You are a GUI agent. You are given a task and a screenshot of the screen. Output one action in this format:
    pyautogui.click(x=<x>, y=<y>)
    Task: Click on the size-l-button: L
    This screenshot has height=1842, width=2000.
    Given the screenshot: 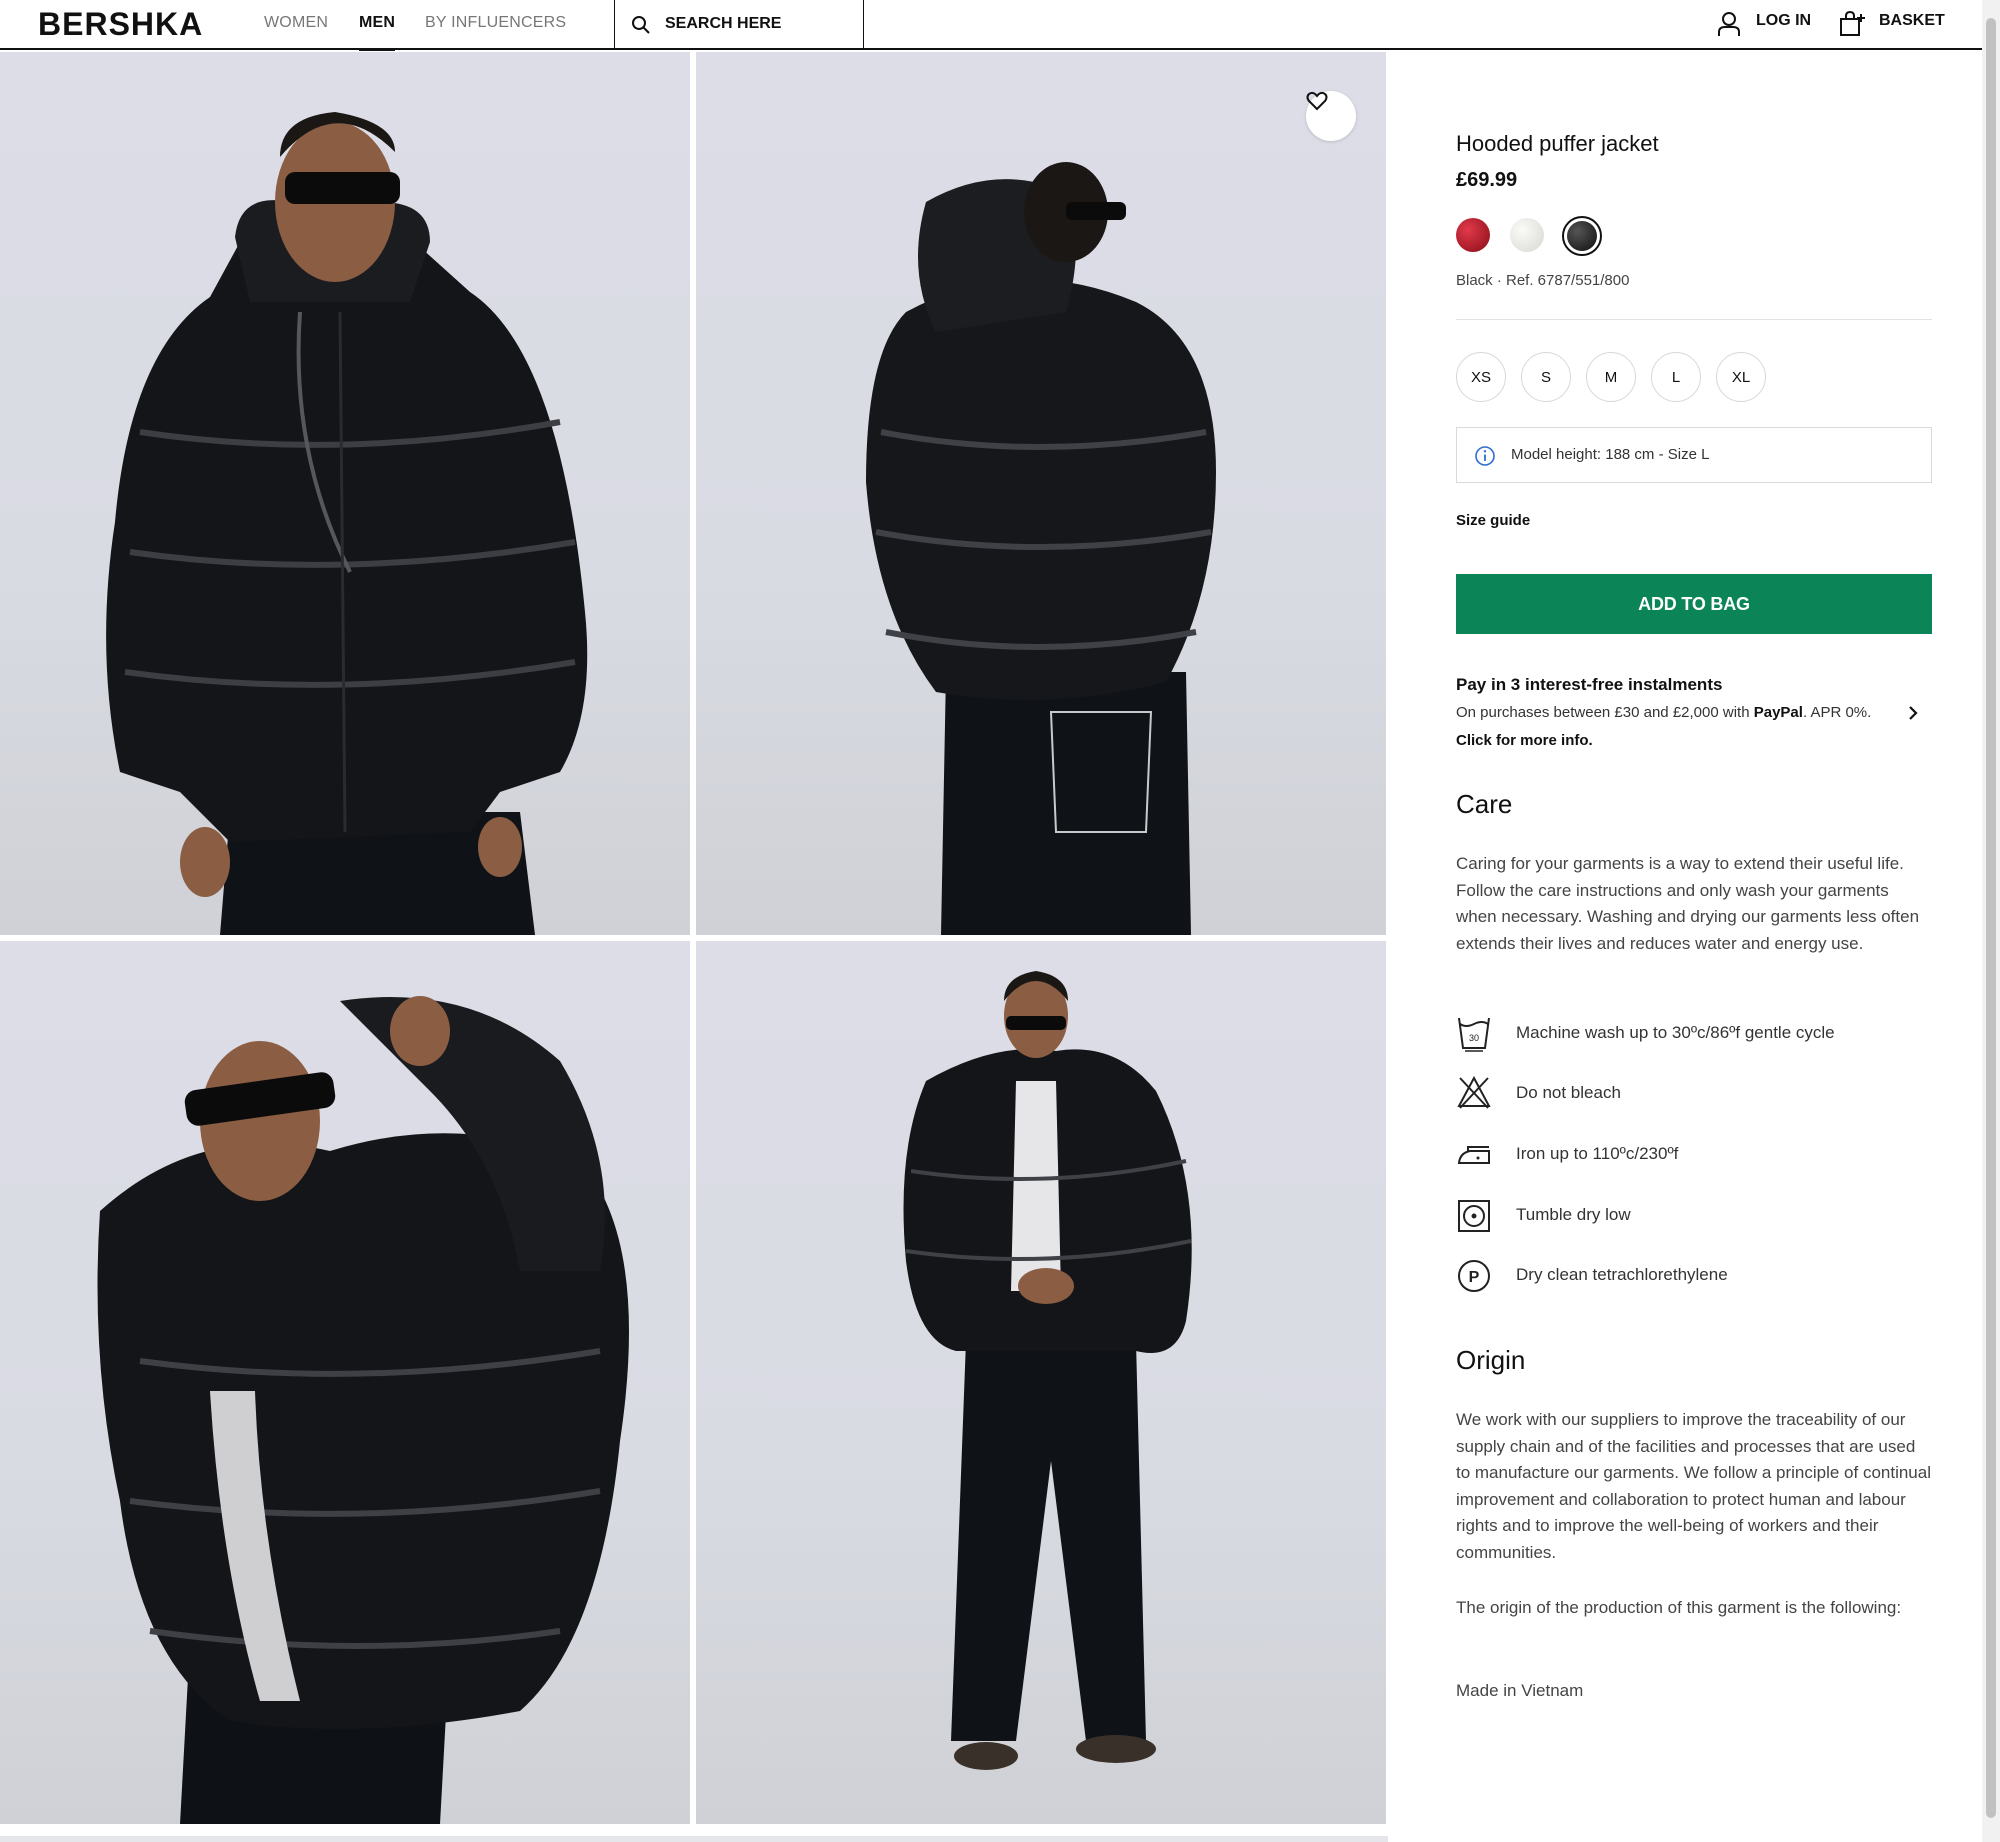 What is the action you would take?
    pyautogui.click(x=1676, y=377)
    